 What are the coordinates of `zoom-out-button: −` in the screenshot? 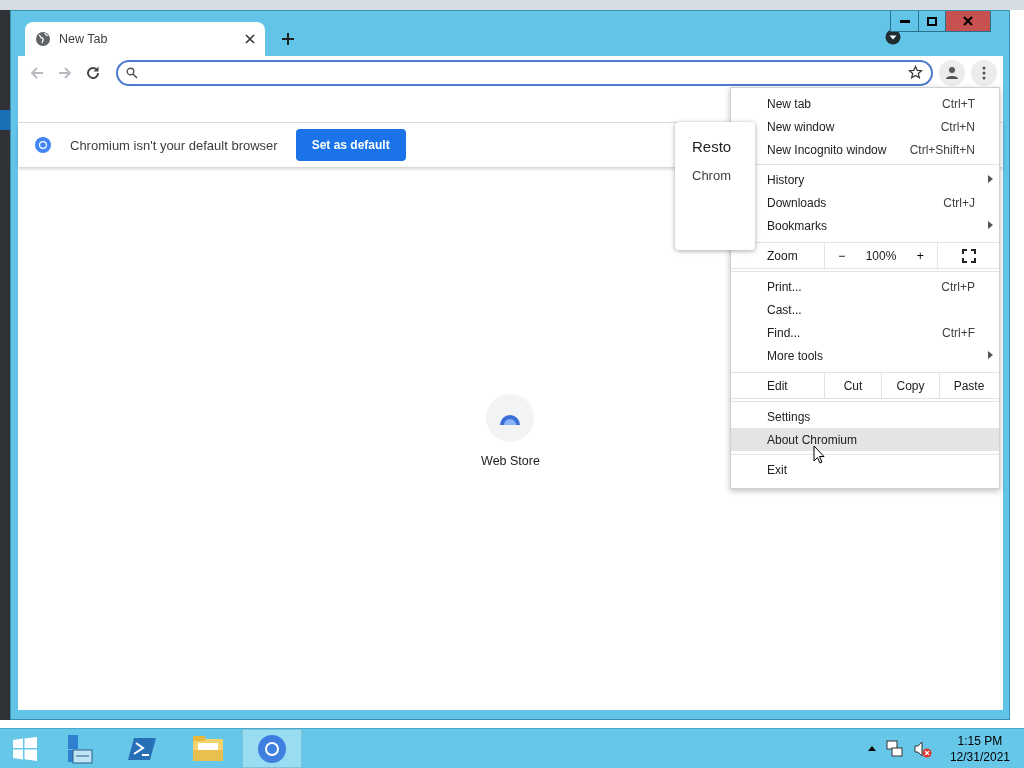 It's located at (842, 255).